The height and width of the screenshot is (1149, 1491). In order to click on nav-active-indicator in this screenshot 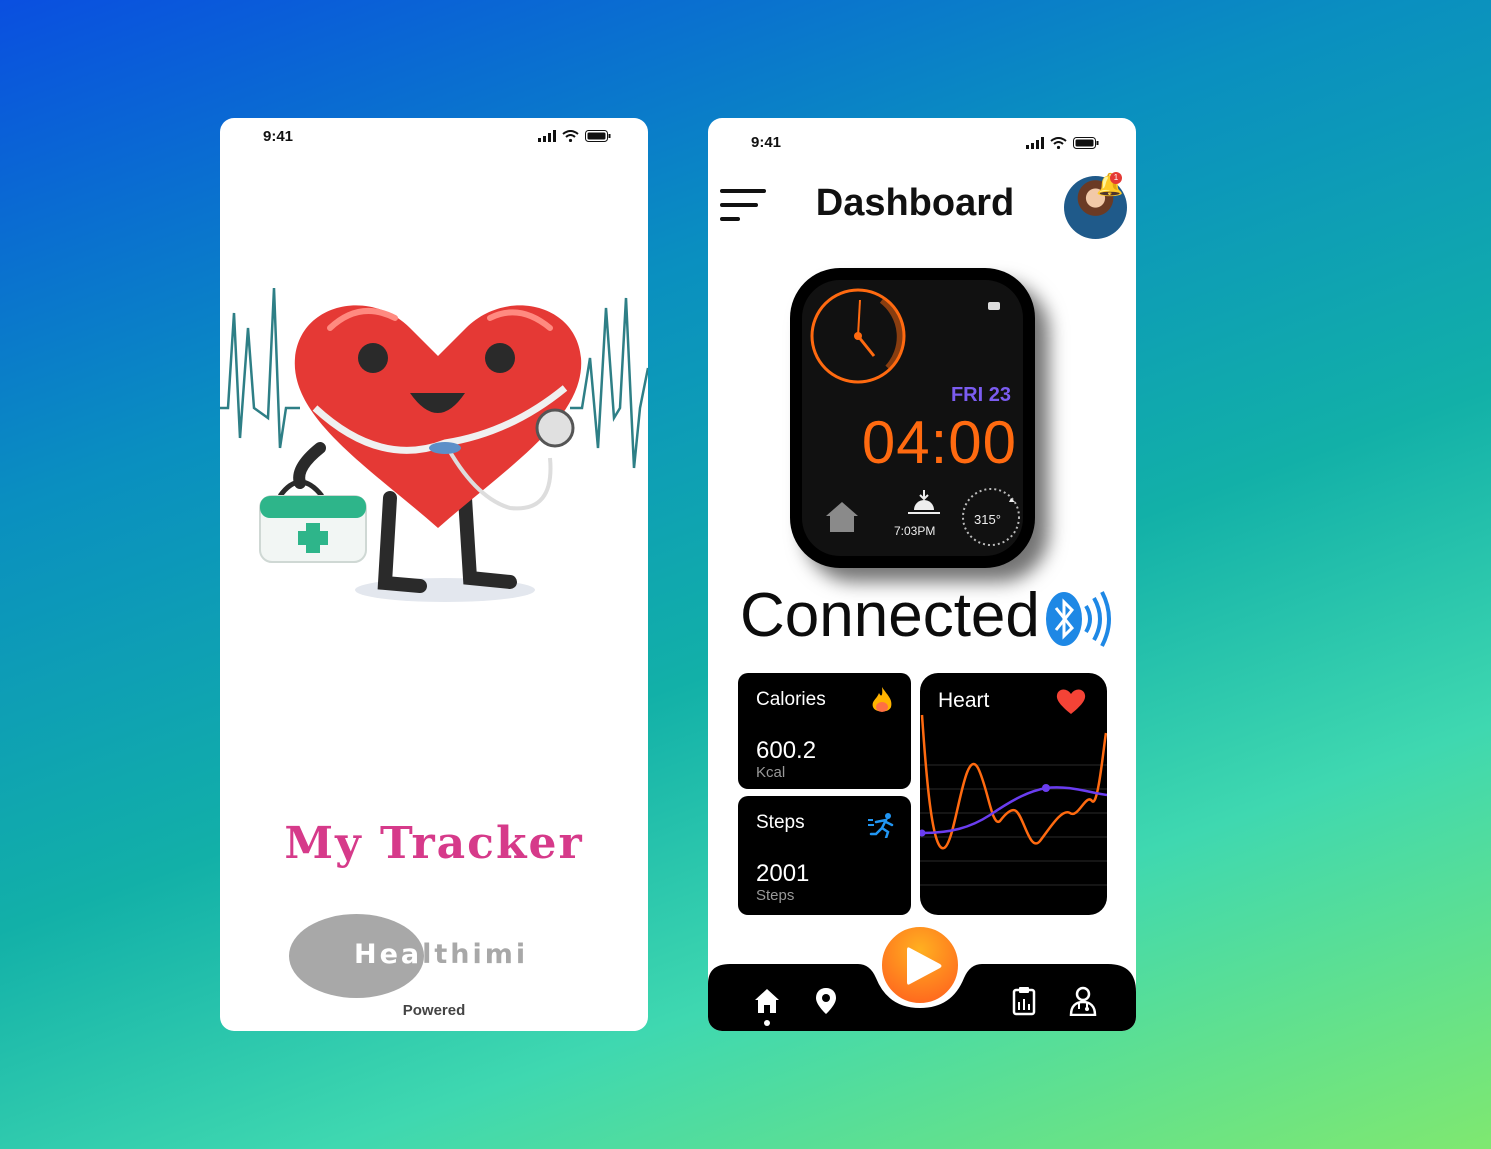, I will do `click(767, 1023)`.